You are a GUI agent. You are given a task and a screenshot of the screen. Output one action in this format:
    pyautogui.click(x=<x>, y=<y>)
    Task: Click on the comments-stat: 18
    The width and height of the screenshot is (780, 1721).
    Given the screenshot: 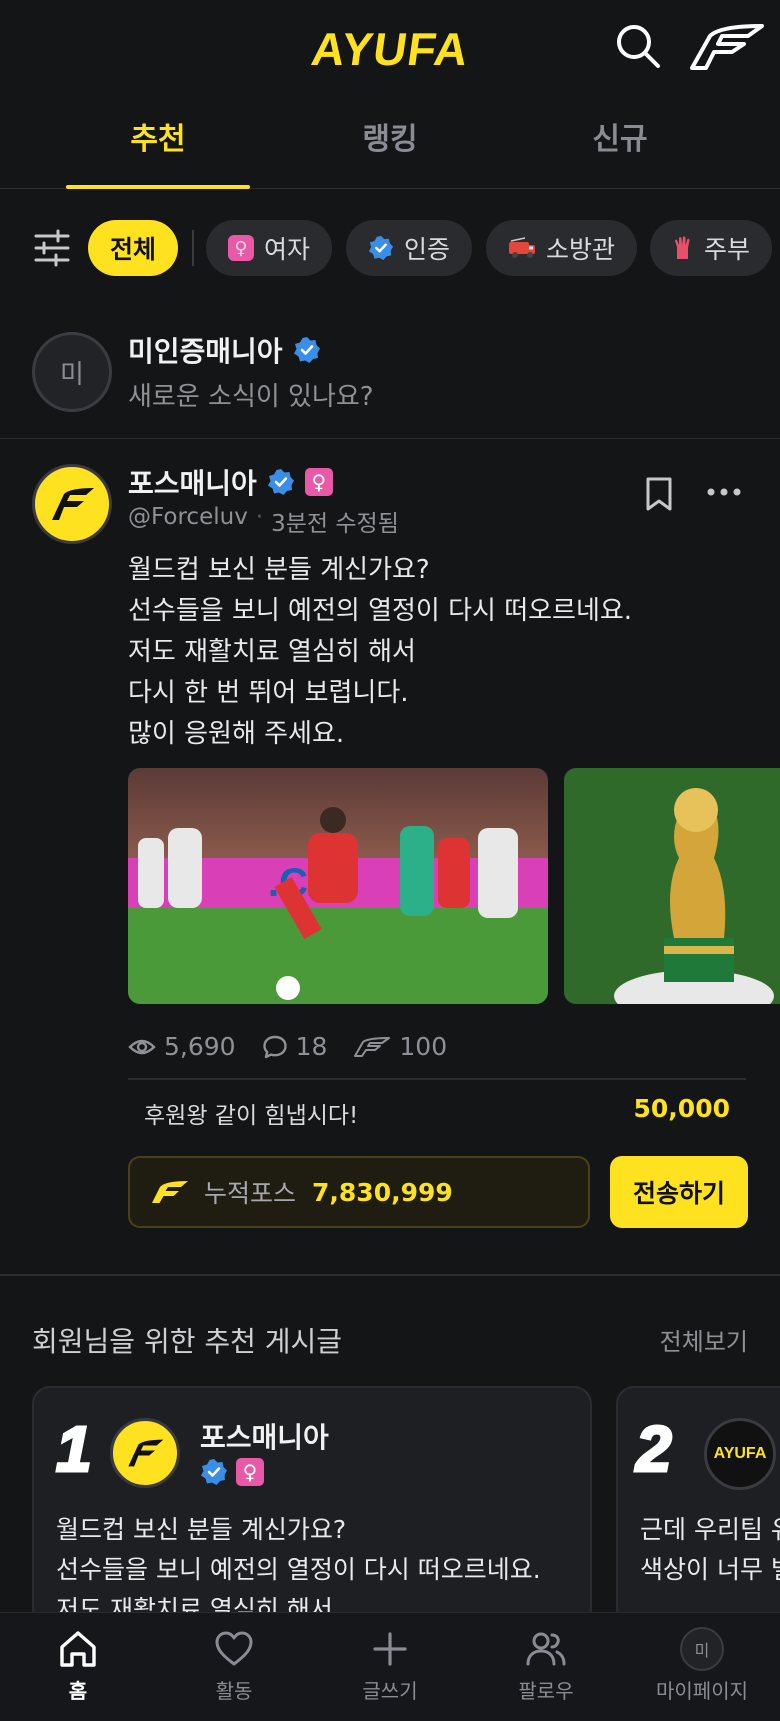 What is the action you would take?
    pyautogui.click(x=294, y=1046)
    